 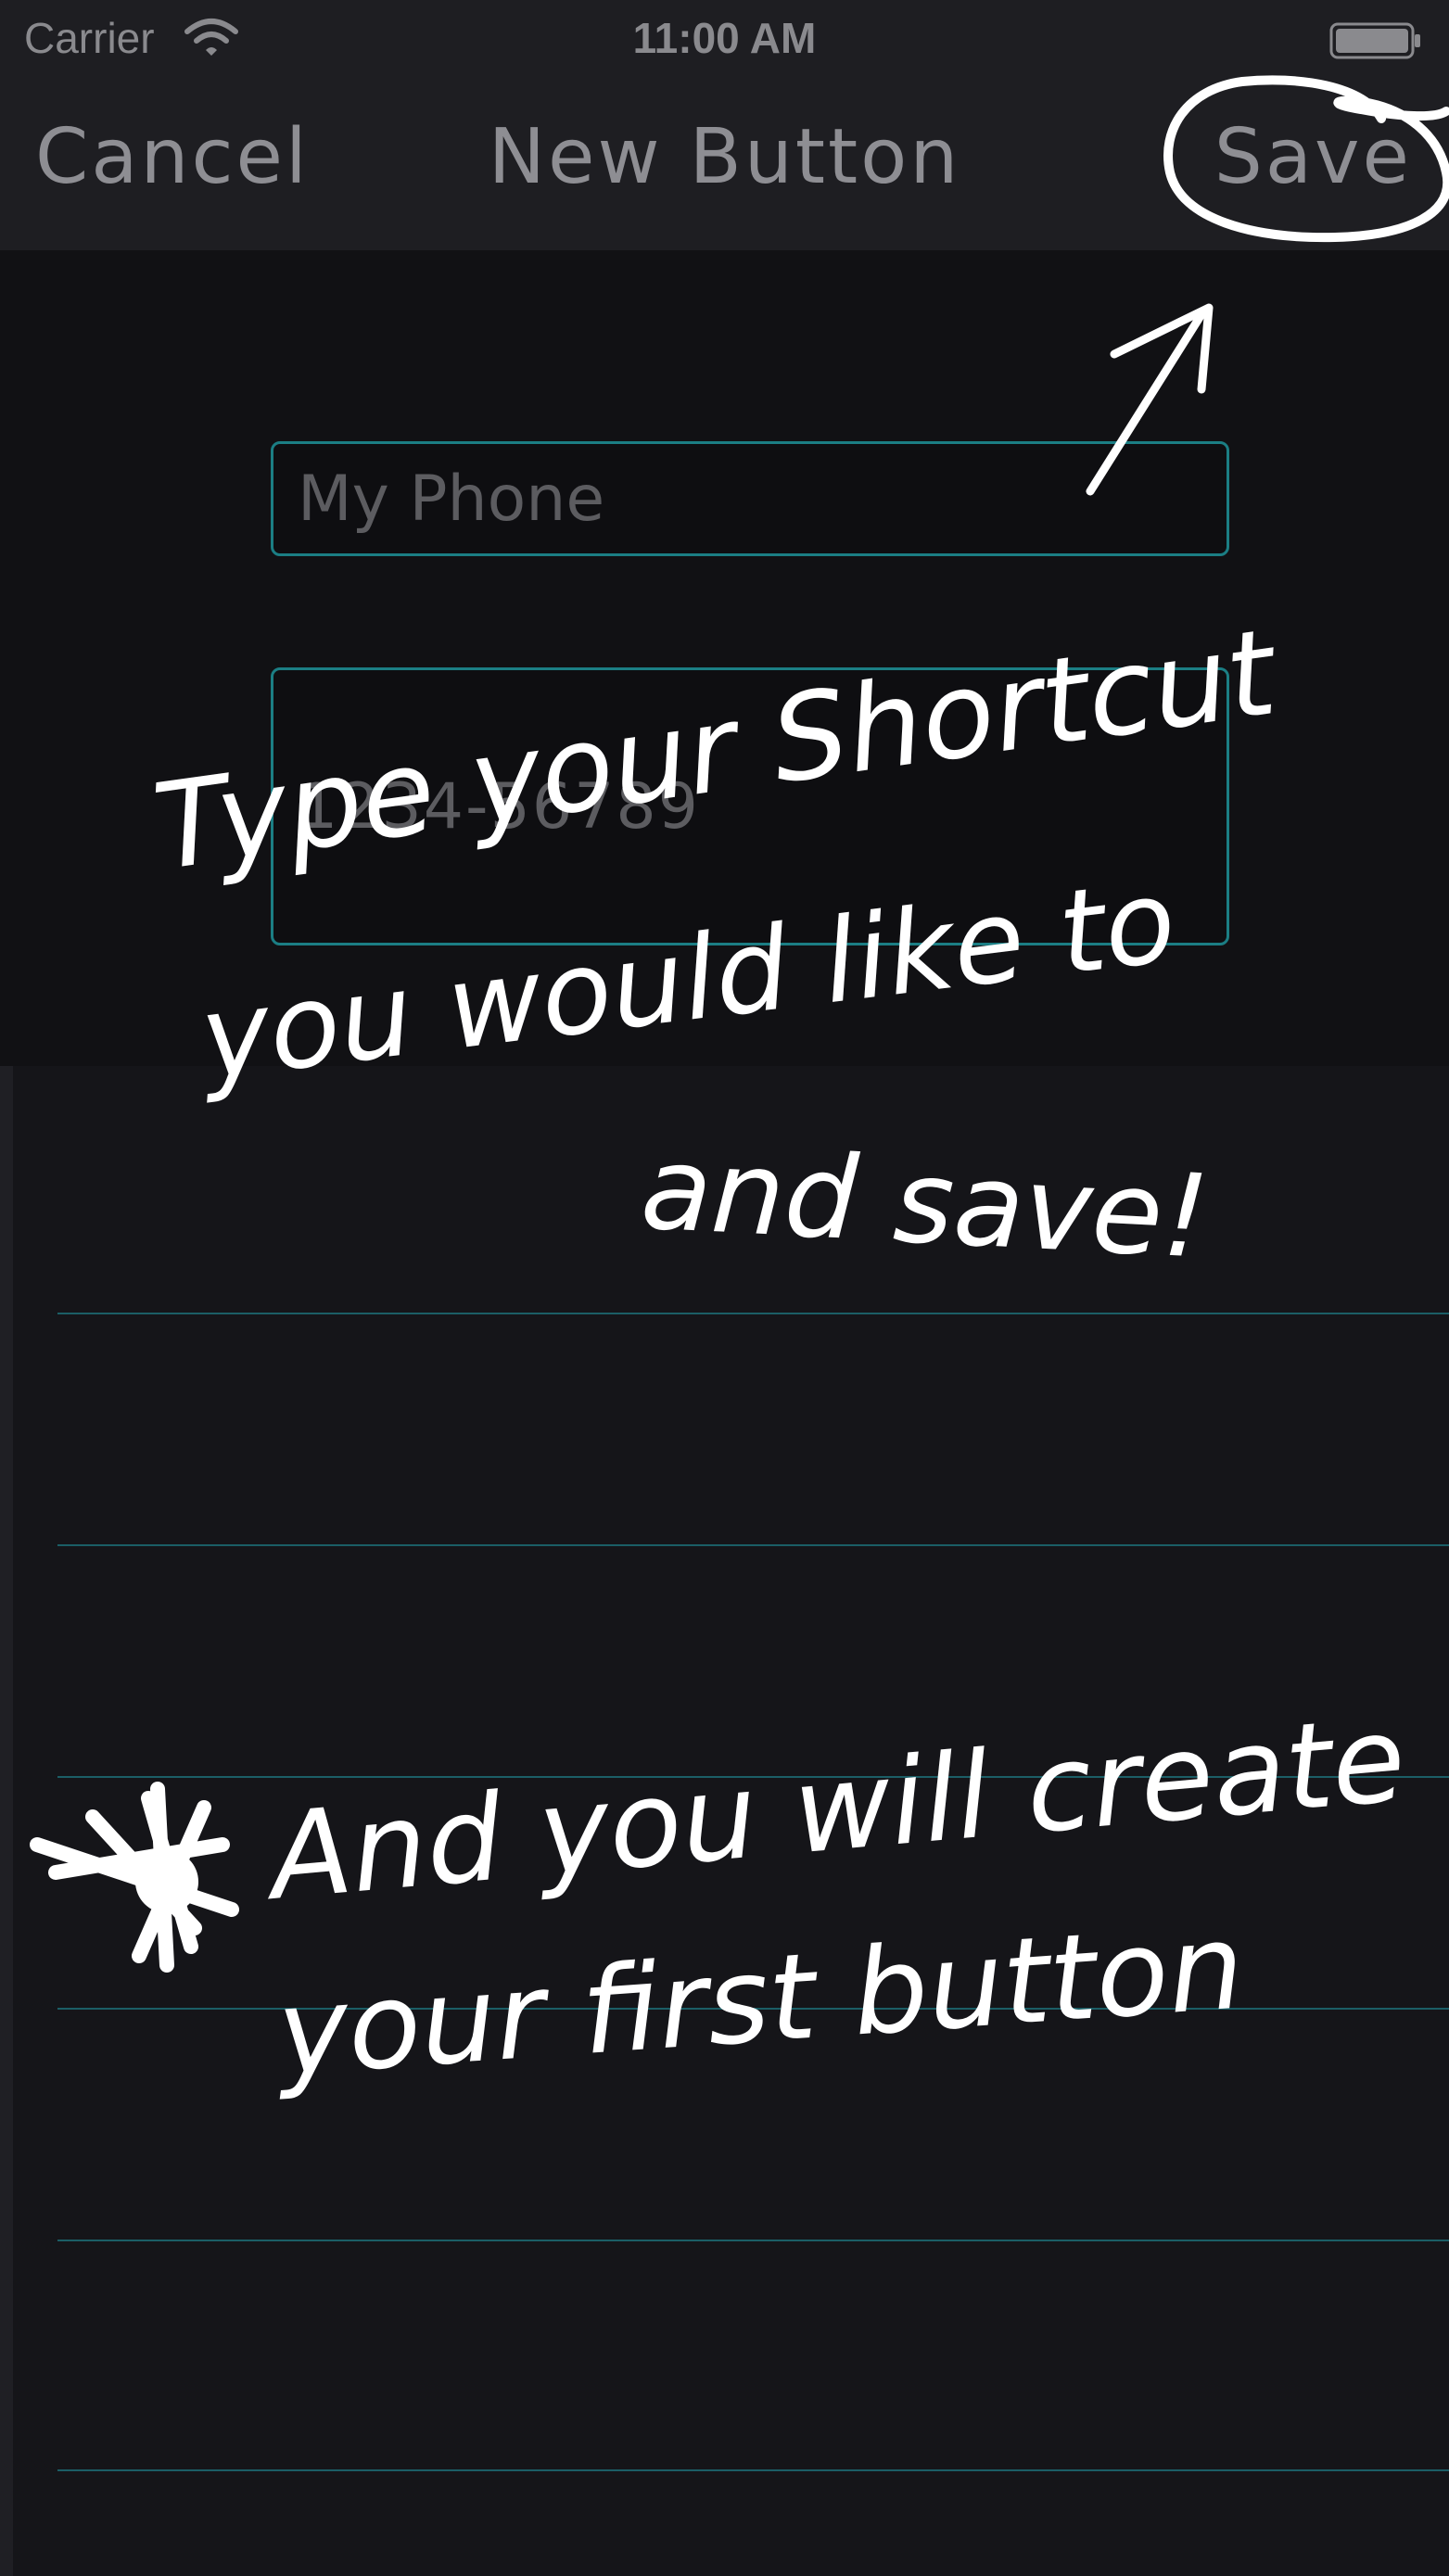 I want to click on shortcut-number-field: 1234-56789, so click(x=750, y=806).